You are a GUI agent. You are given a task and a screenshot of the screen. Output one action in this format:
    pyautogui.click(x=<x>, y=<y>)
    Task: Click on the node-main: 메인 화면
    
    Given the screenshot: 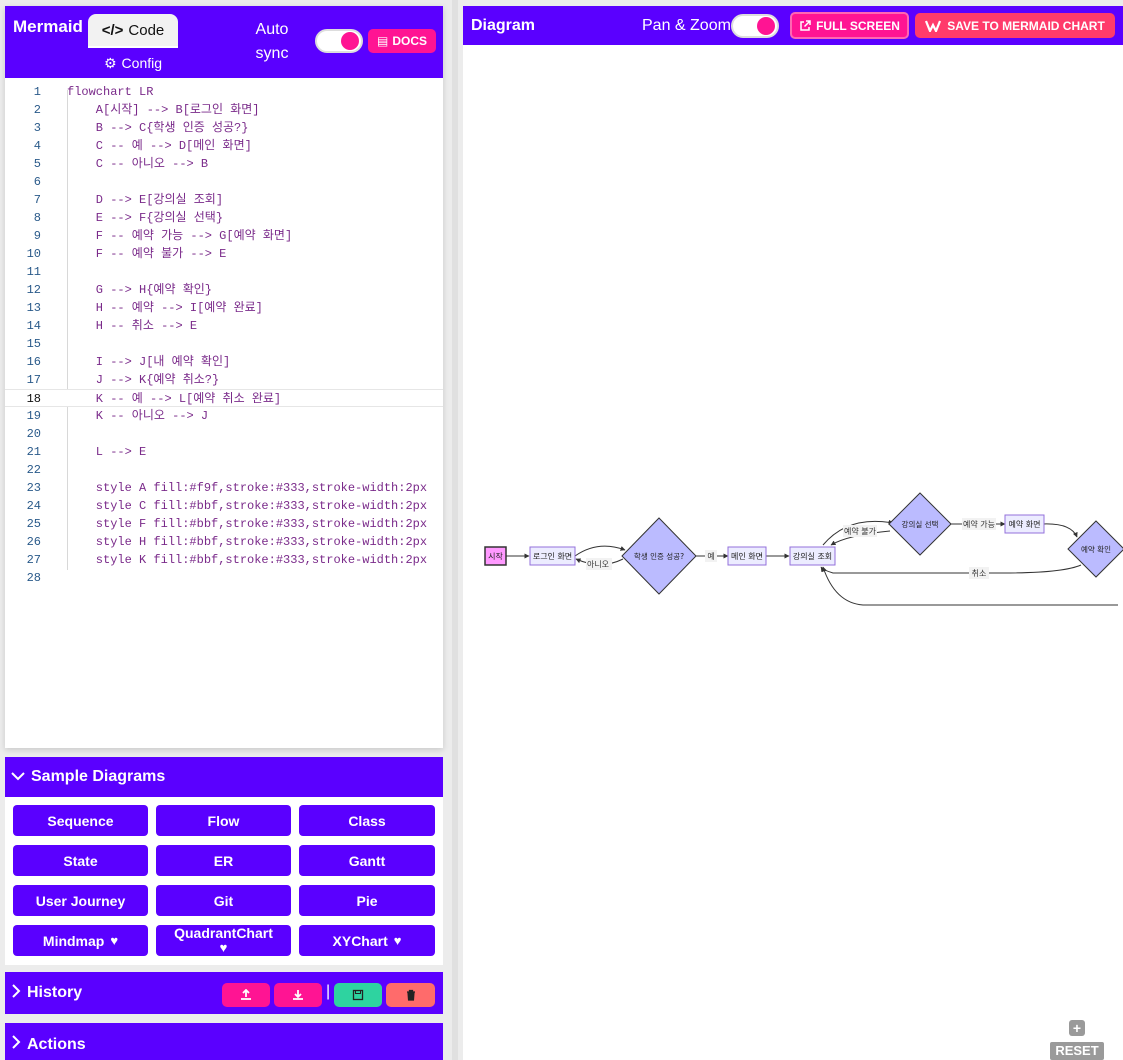 What is the action you would take?
    pyautogui.click(x=747, y=556)
    